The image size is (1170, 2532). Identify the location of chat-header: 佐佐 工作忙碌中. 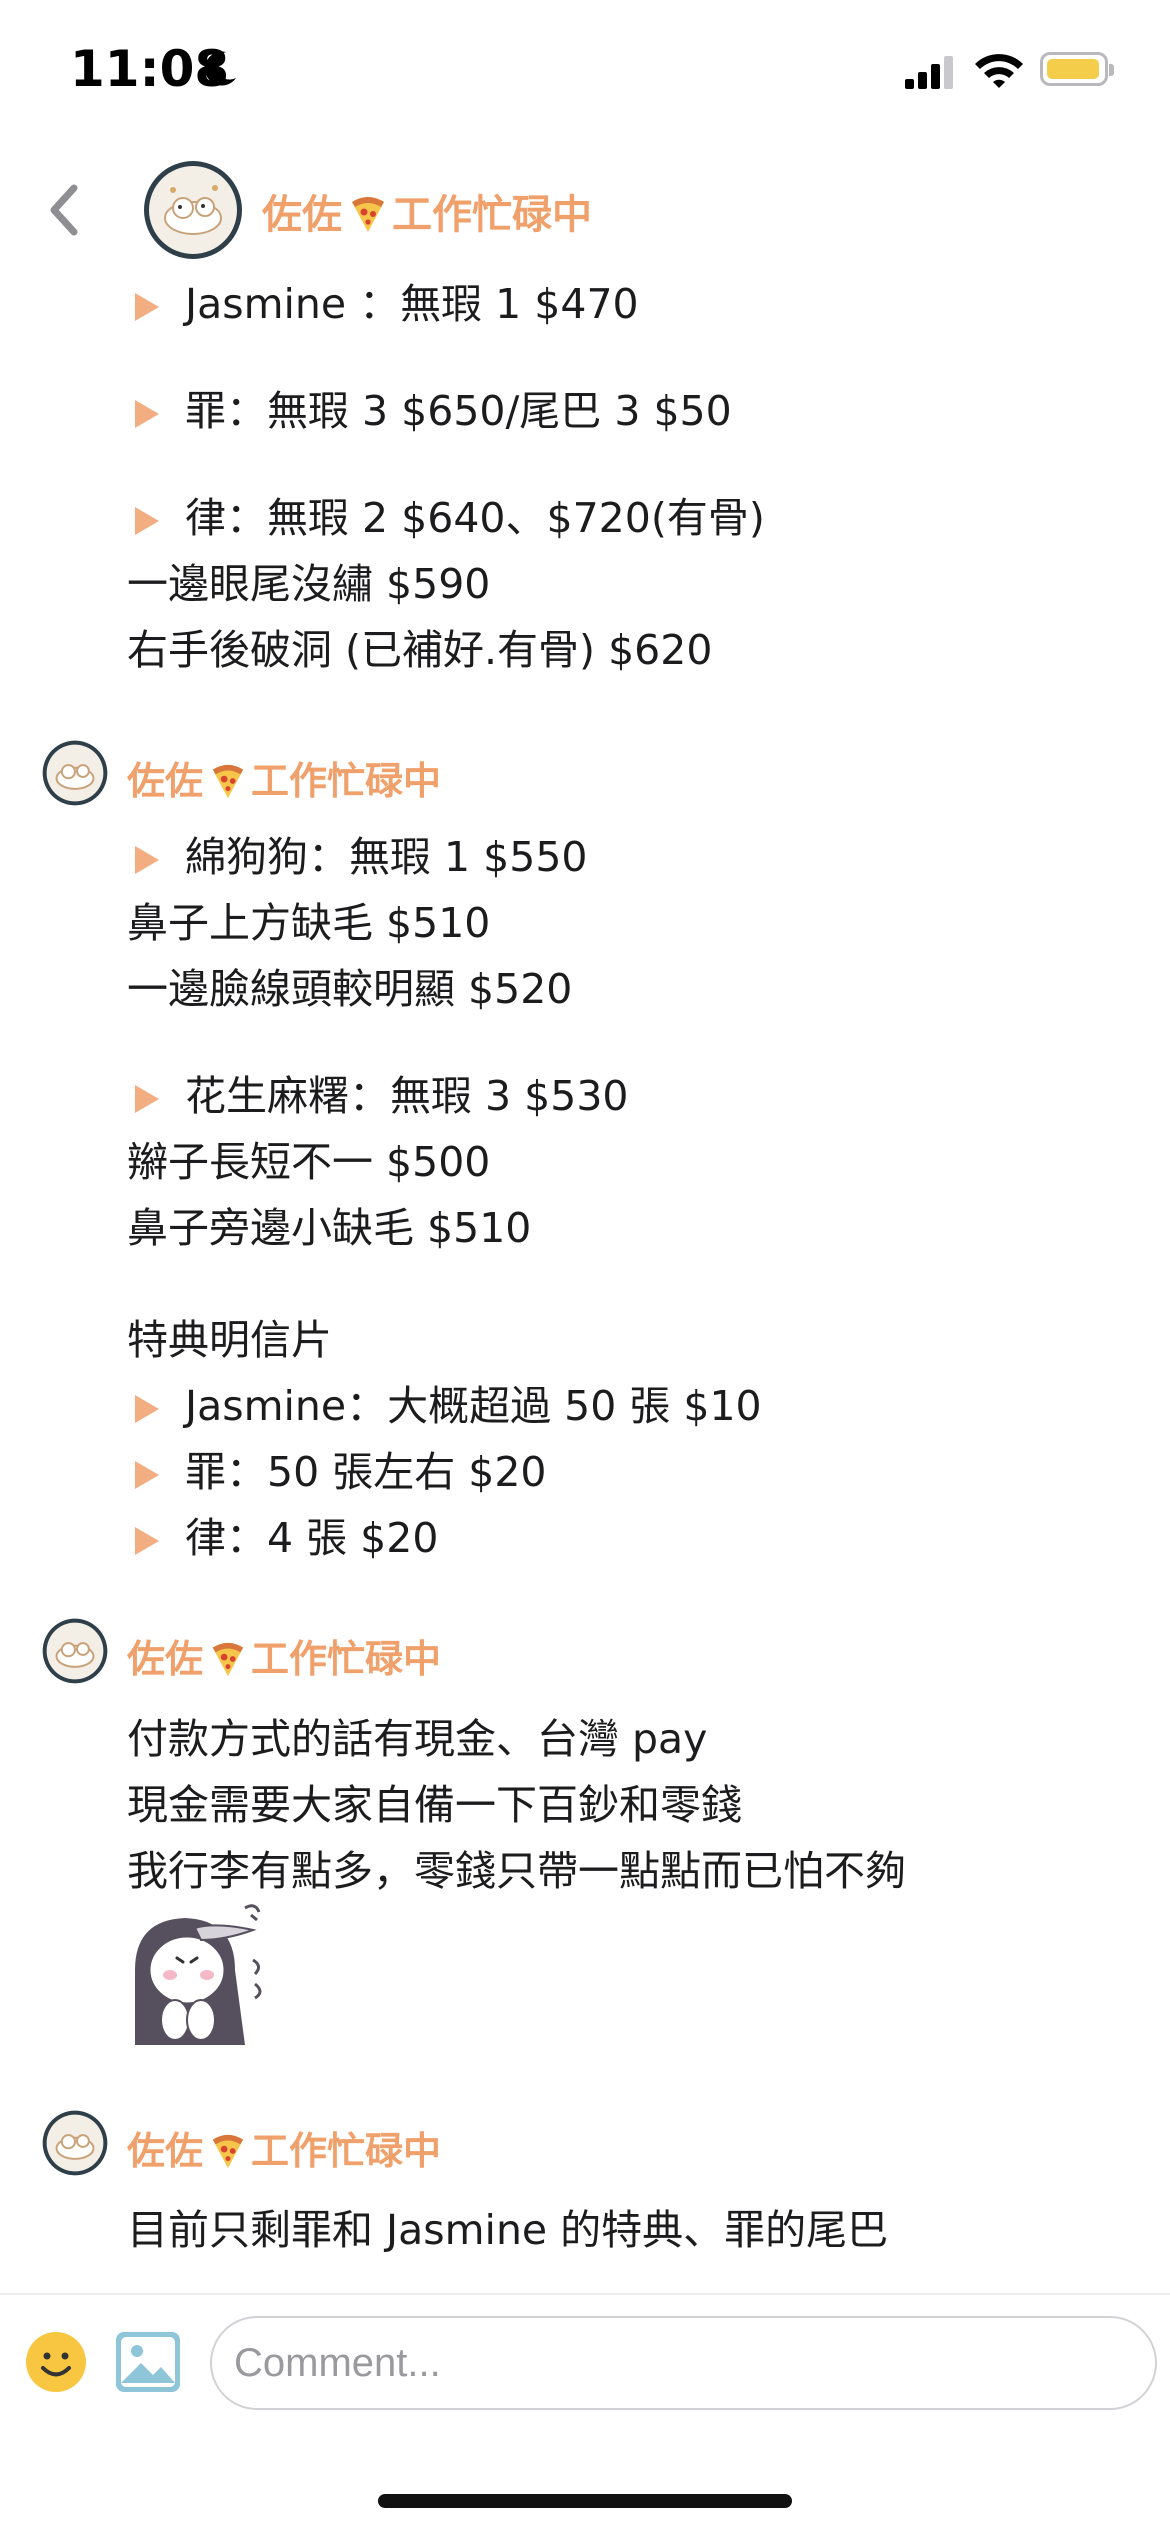
(585, 210).